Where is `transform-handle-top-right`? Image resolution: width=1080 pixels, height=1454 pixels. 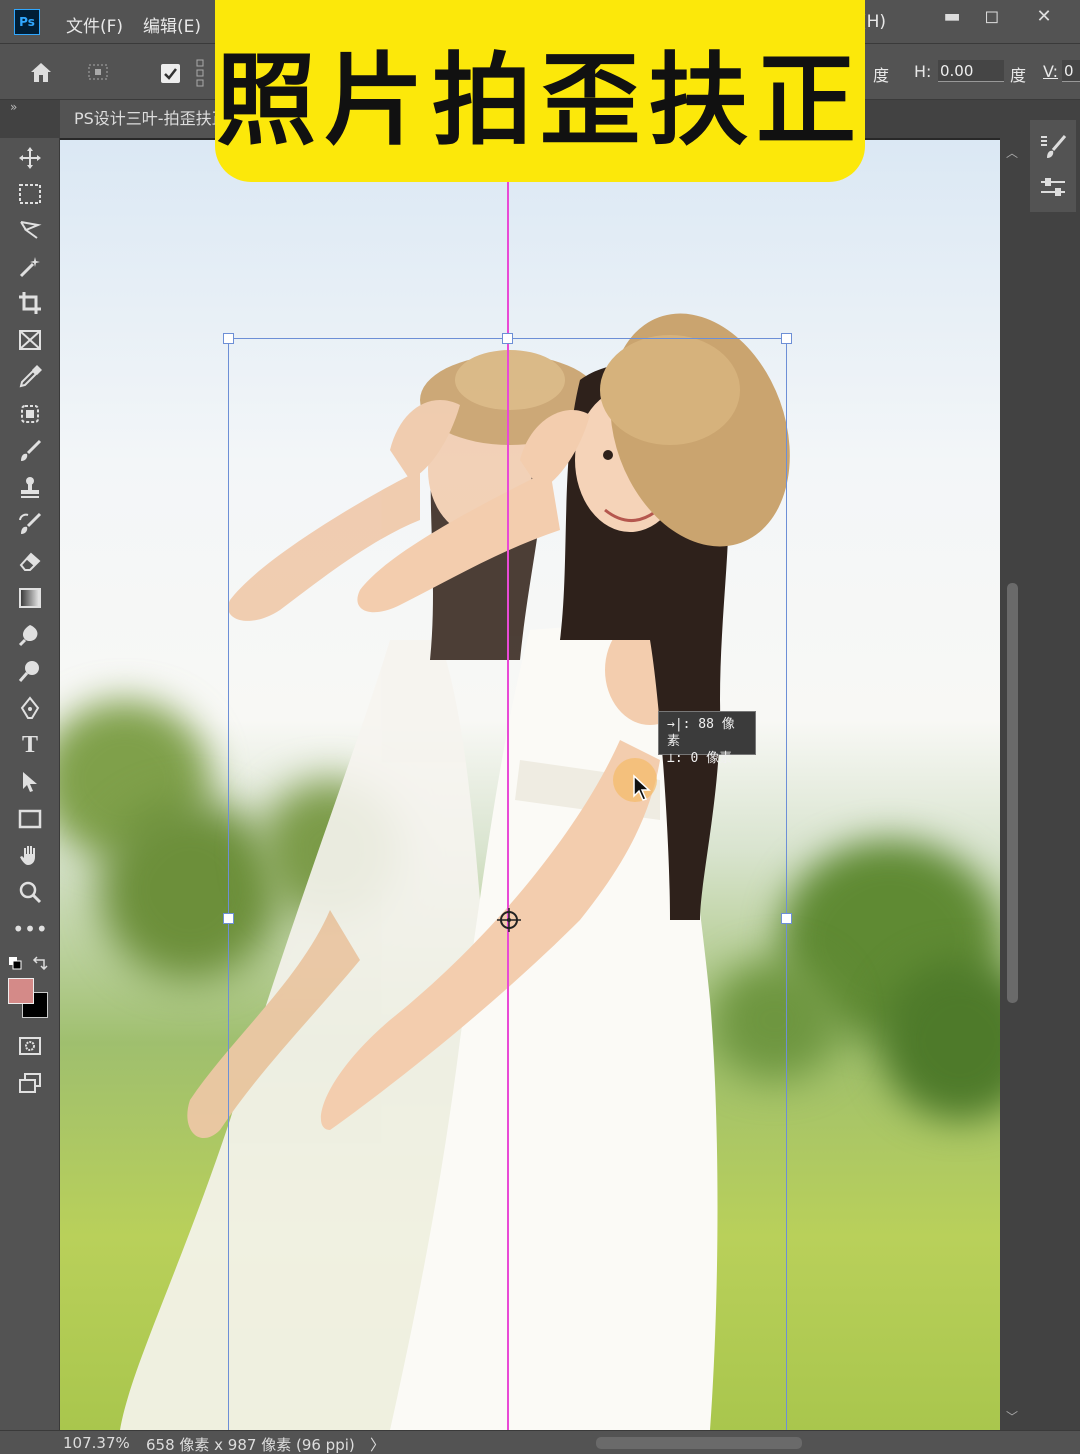 transform-handle-top-right is located at coordinates (786, 338).